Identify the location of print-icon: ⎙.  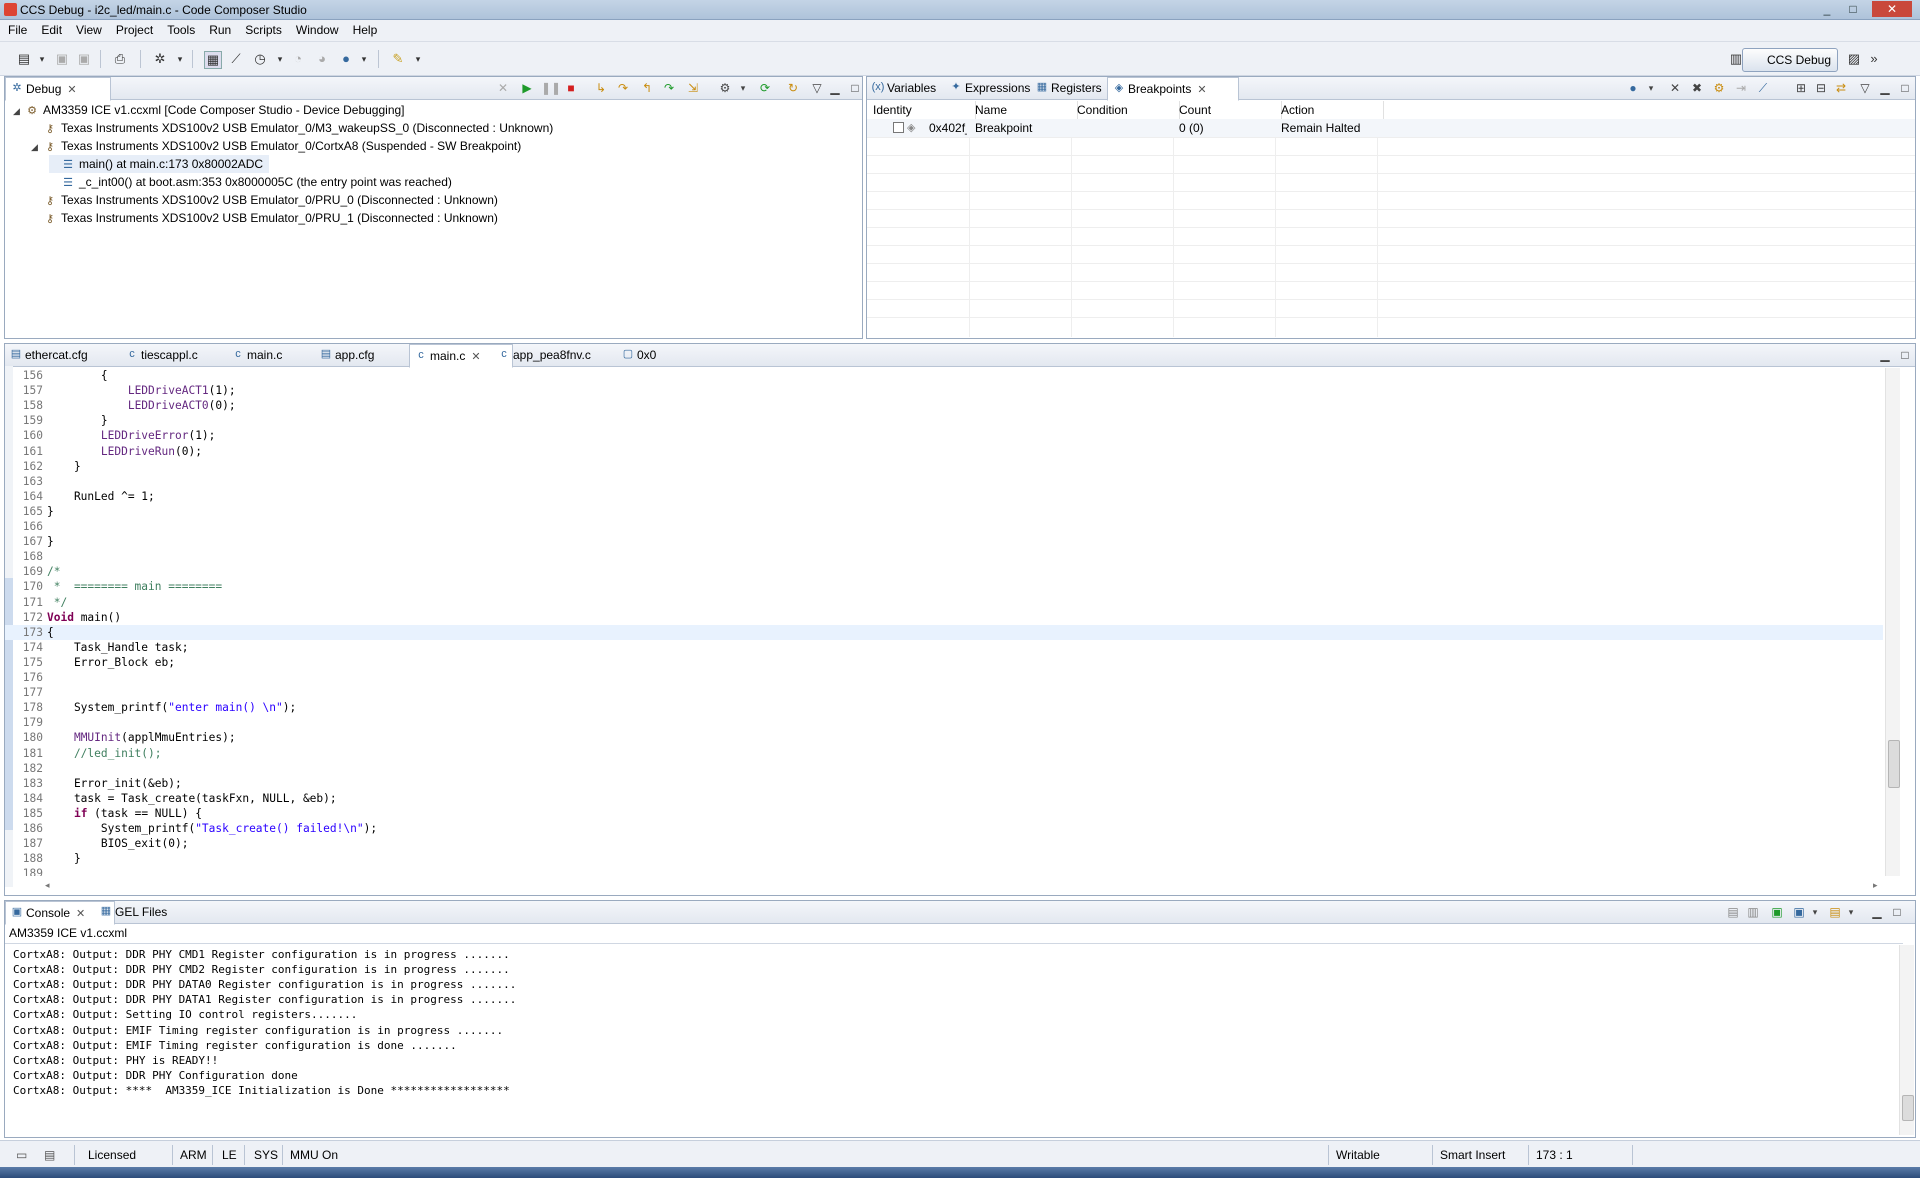
(120, 59).